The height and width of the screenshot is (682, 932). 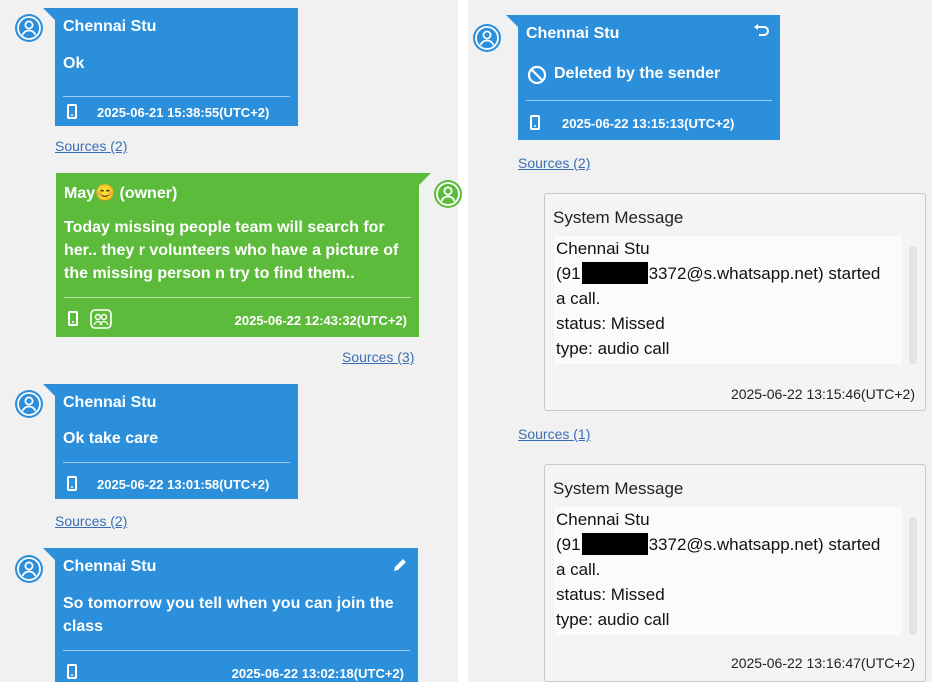 What do you see at coordinates (320, 320) in the screenshot?
I see `timestamp: 2025-06-22 12:43:32(UTC+2)` at bounding box center [320, 320].